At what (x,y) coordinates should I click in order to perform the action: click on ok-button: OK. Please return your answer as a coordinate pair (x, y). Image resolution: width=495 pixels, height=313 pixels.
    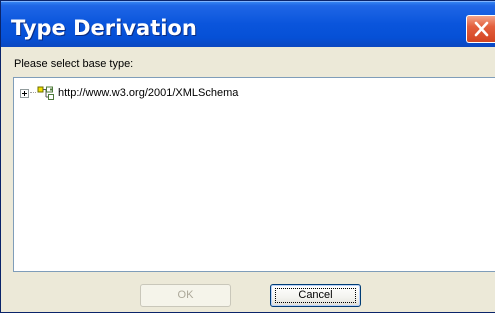
    Looking at the image, I should click on (185, 295).